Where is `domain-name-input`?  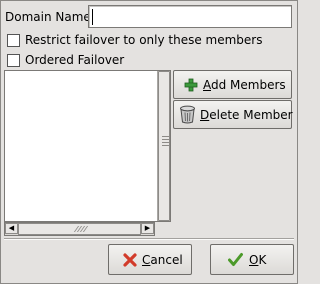 domain-name-input is located at coordinates (190, 16).